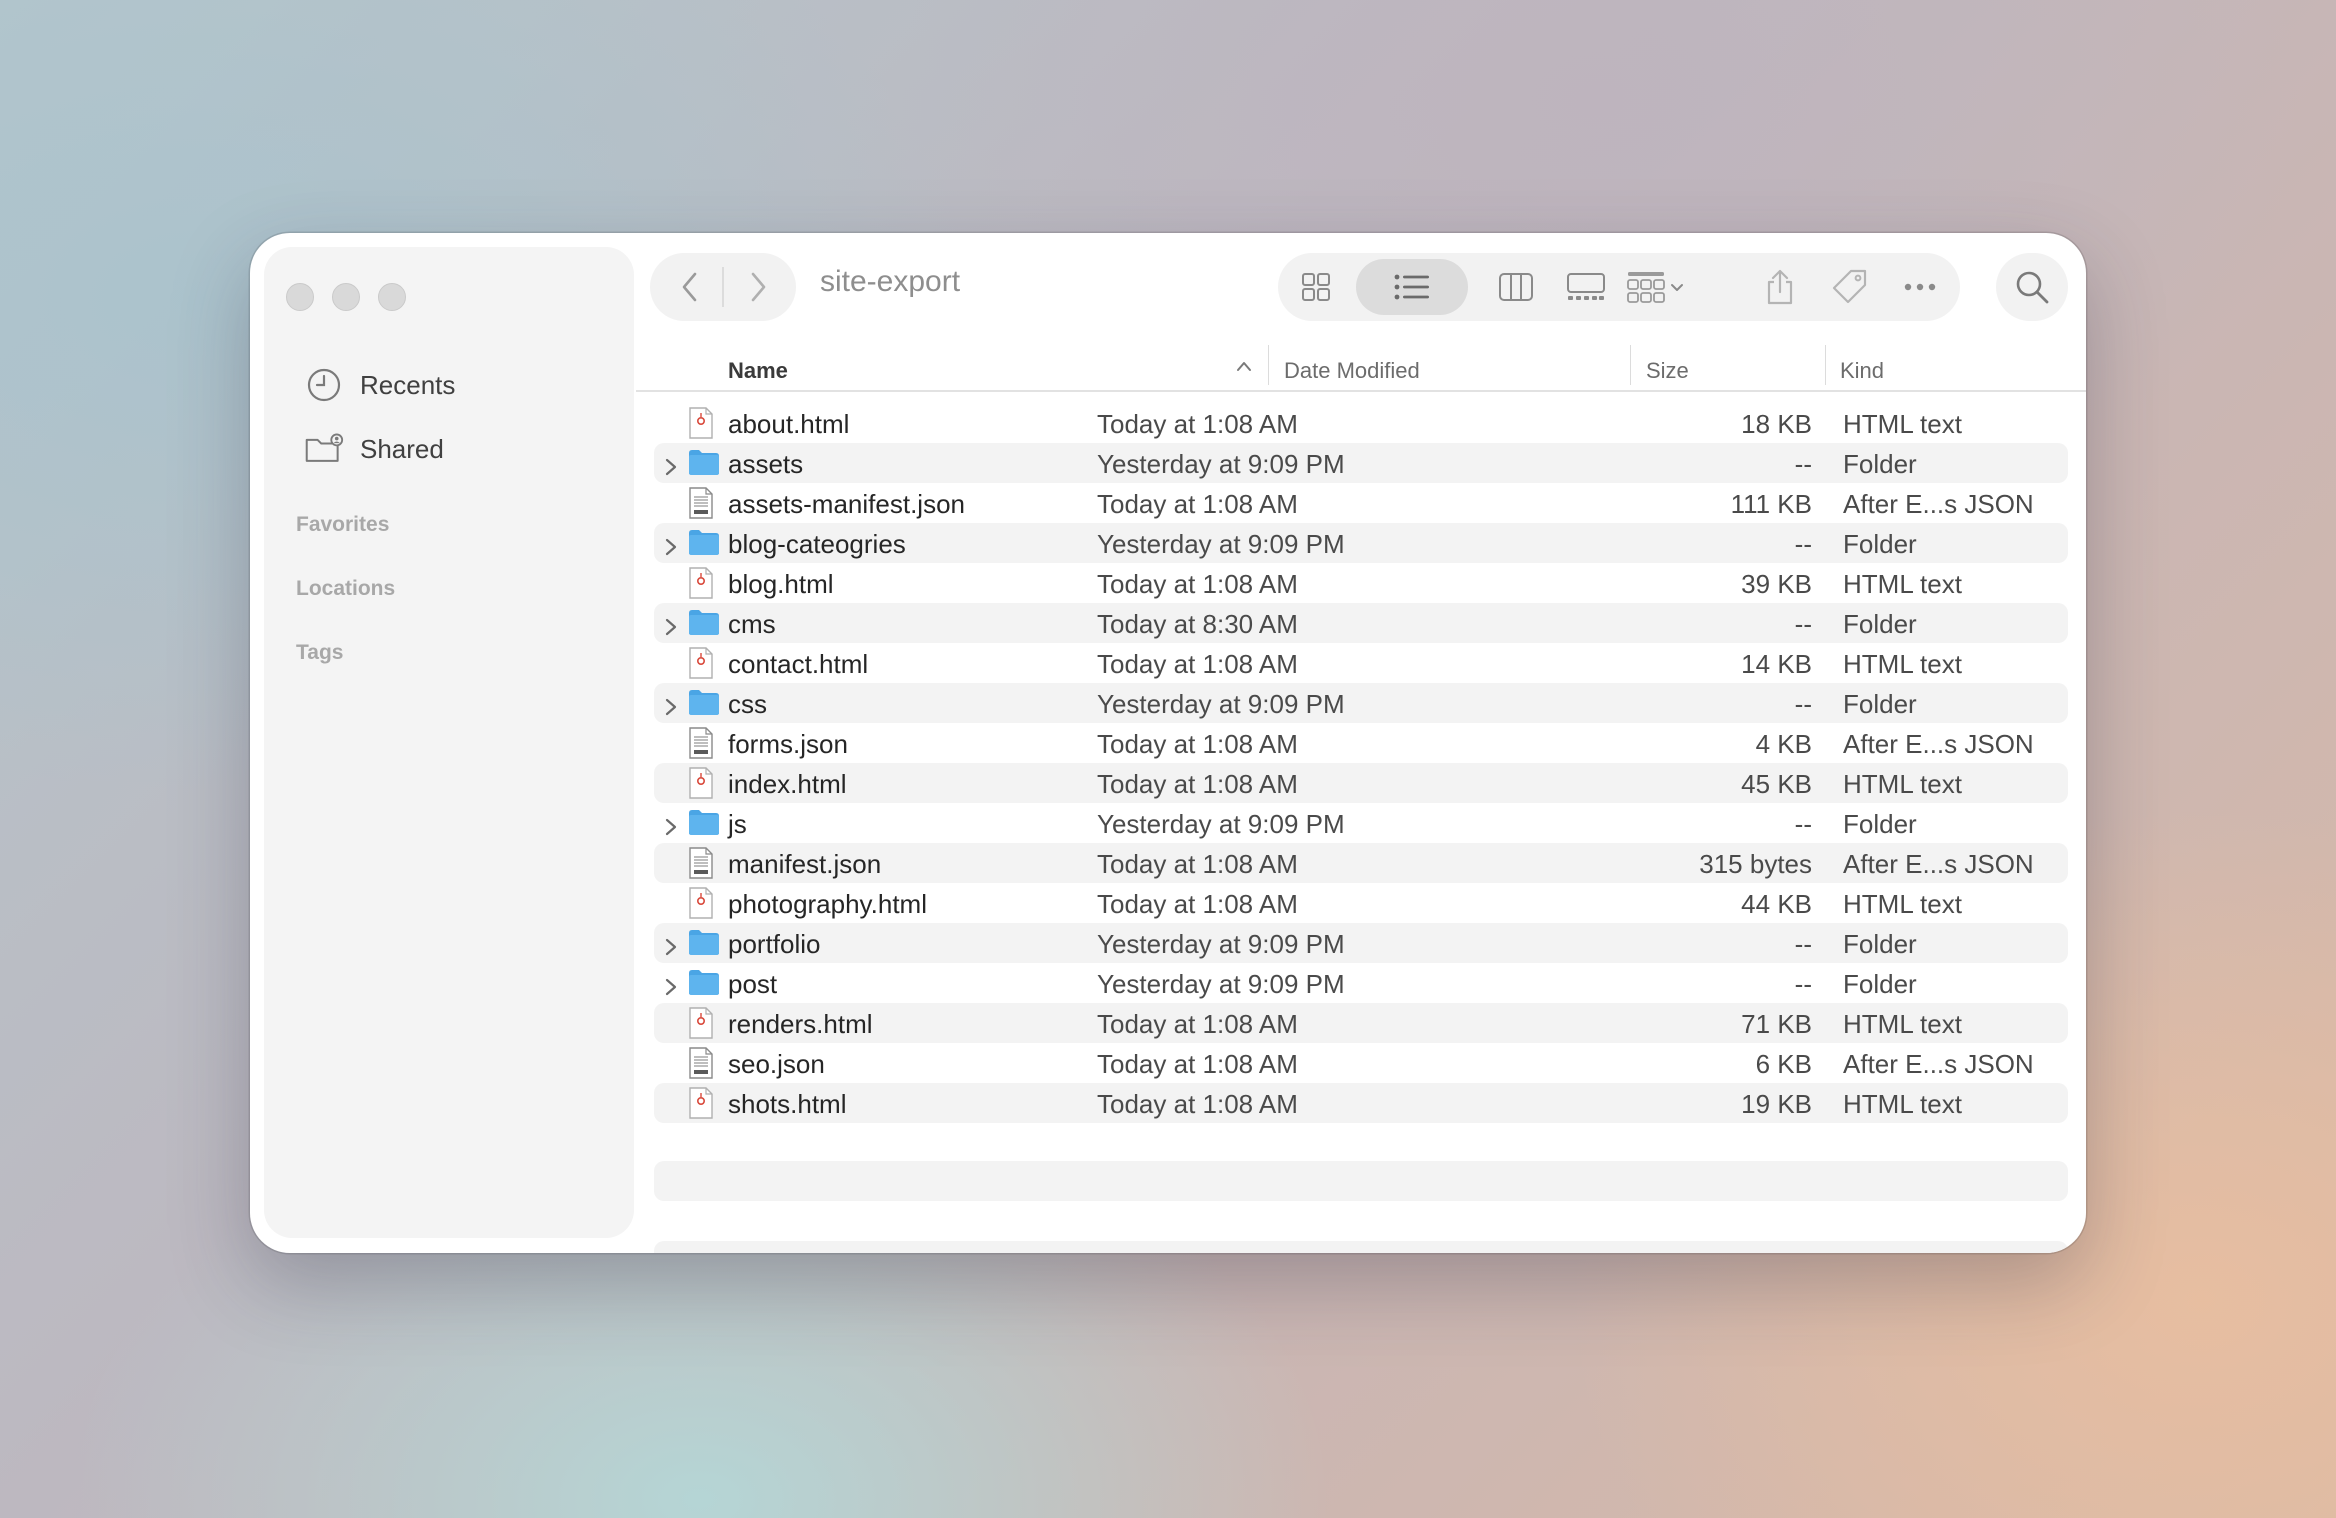 This screenshot has width=2336, height=1518. Describe the element at coordinates (1361, 703) in the screenshot. I see `file-row: css Yesterday at 9:09 PM -- Folder` at that location.